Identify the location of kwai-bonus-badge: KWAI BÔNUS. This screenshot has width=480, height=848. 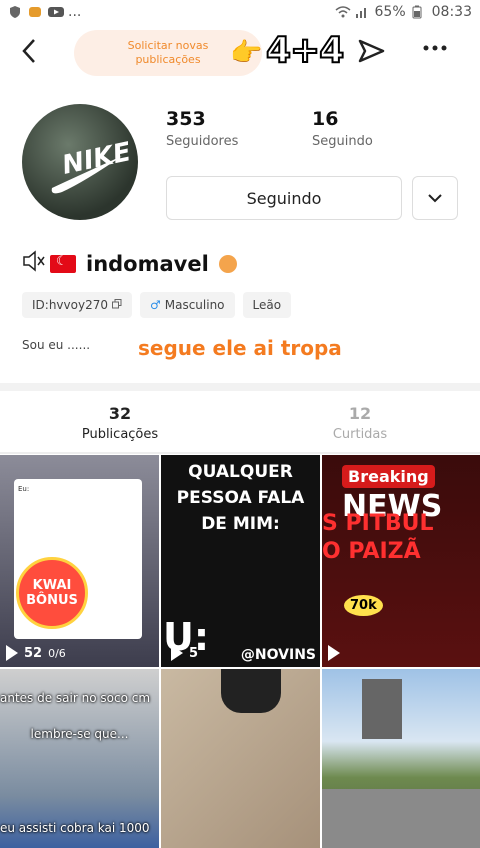
(52, 593).